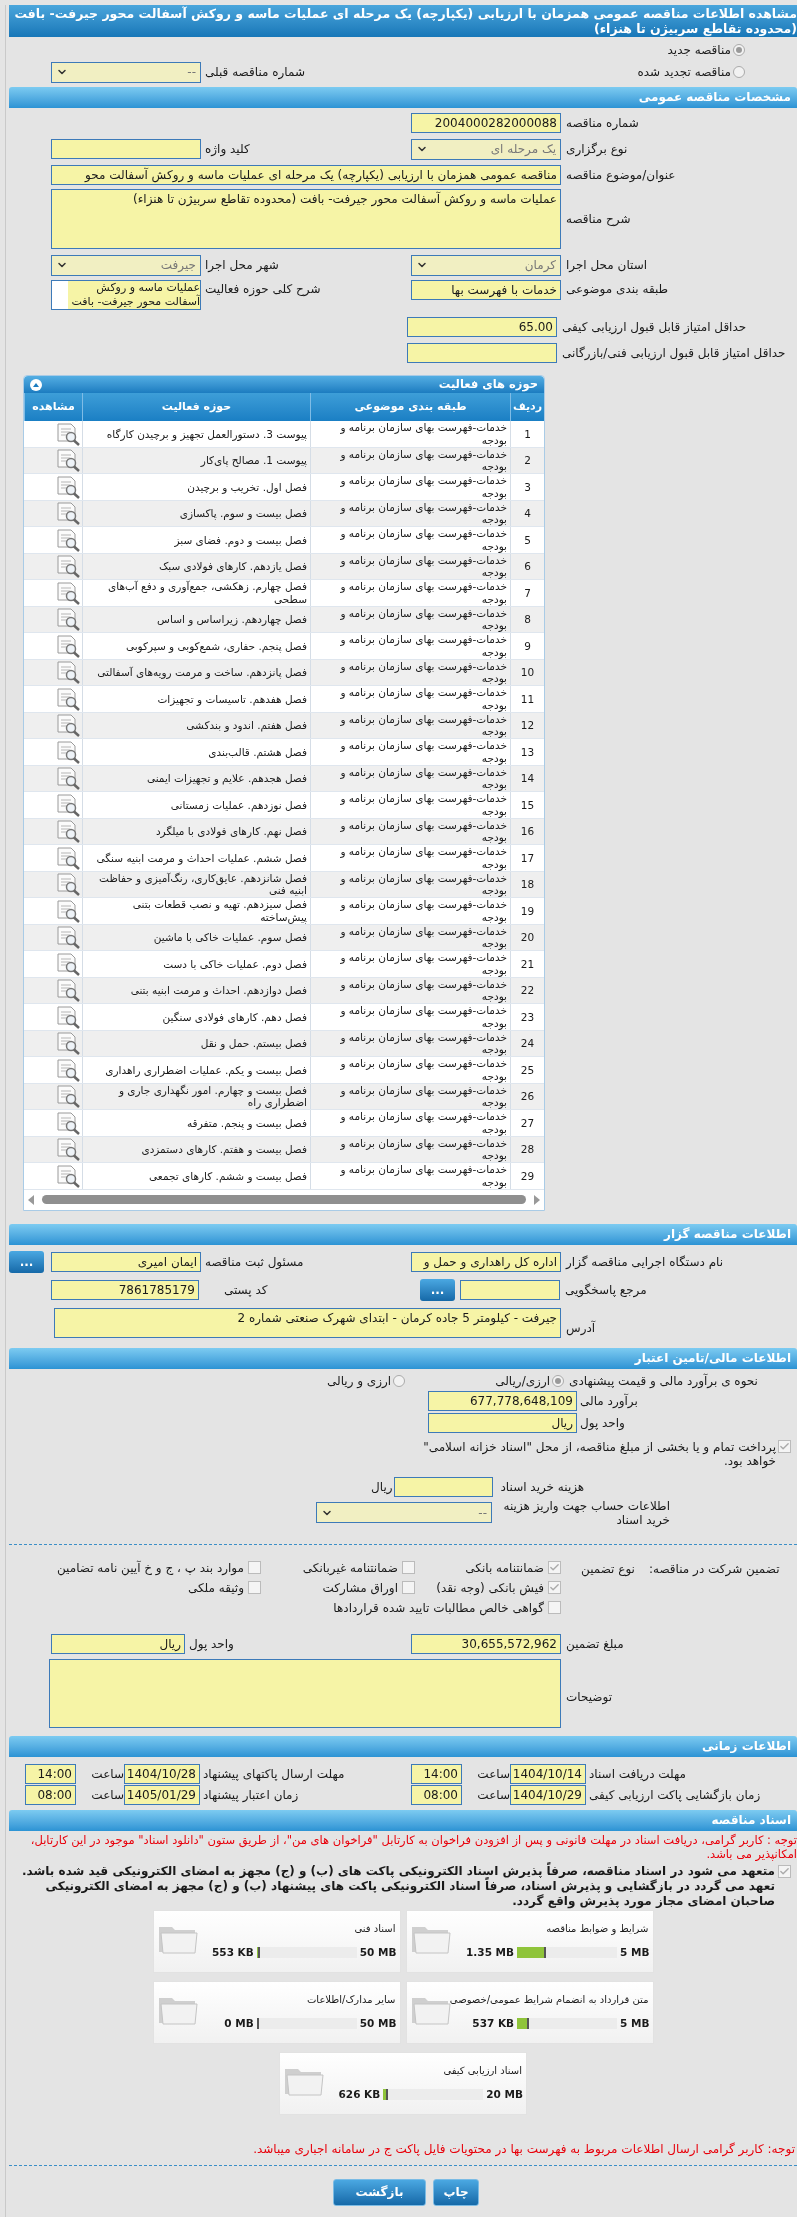 The height and width of the screenshot is (2217, 797). I want to click on field-label: مبلغ تضمین, so click(595, 1644).